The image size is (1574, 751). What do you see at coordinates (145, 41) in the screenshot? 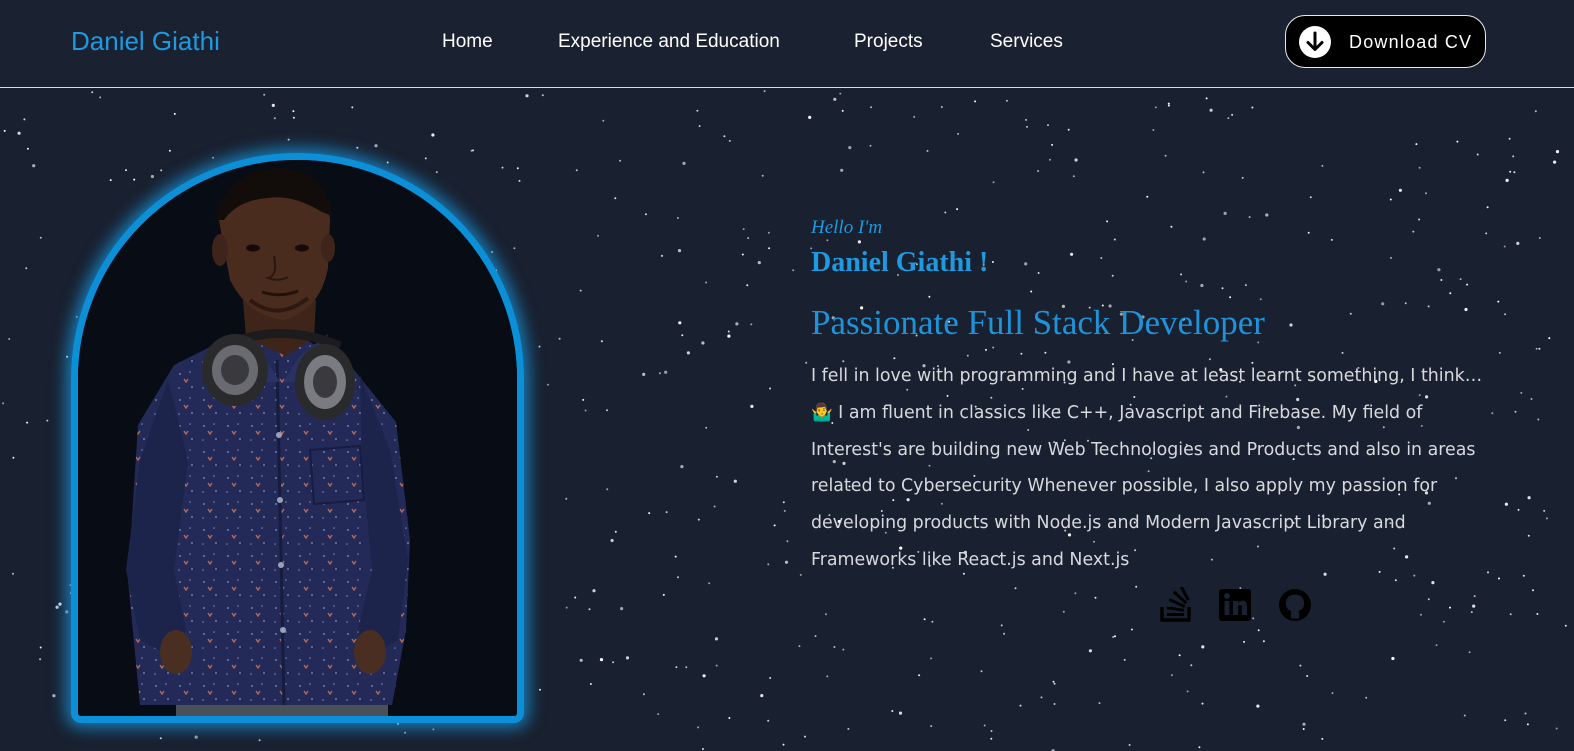
I see `brand-logo-link: Daniel Giathi` at bounding box center [145, 41].